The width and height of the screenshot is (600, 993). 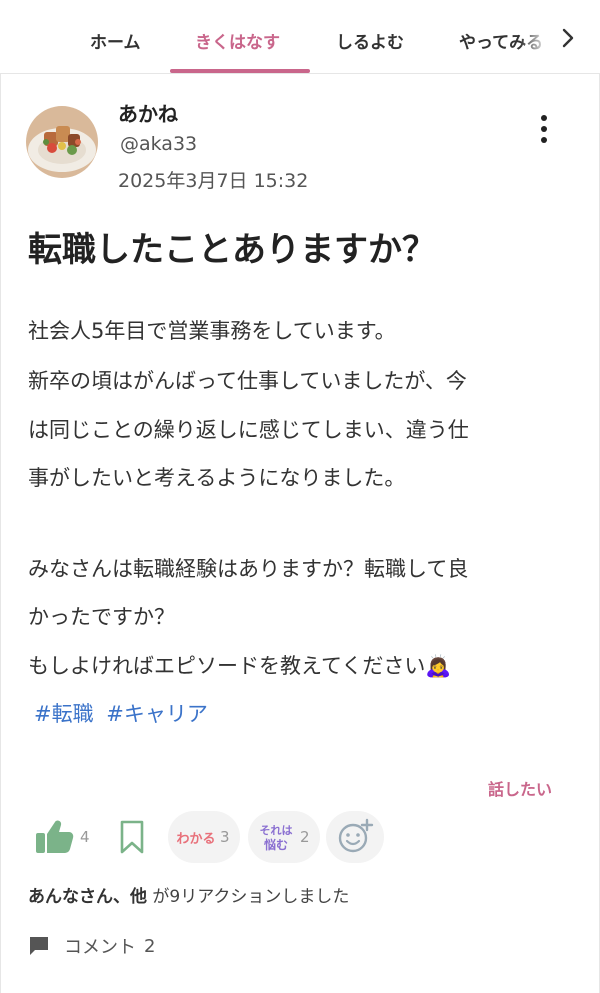 What do you see at coordinates (520, 788) in the screenshot?
I see `want-to-talk-link: 話したい` at bounding box center [520, 788].